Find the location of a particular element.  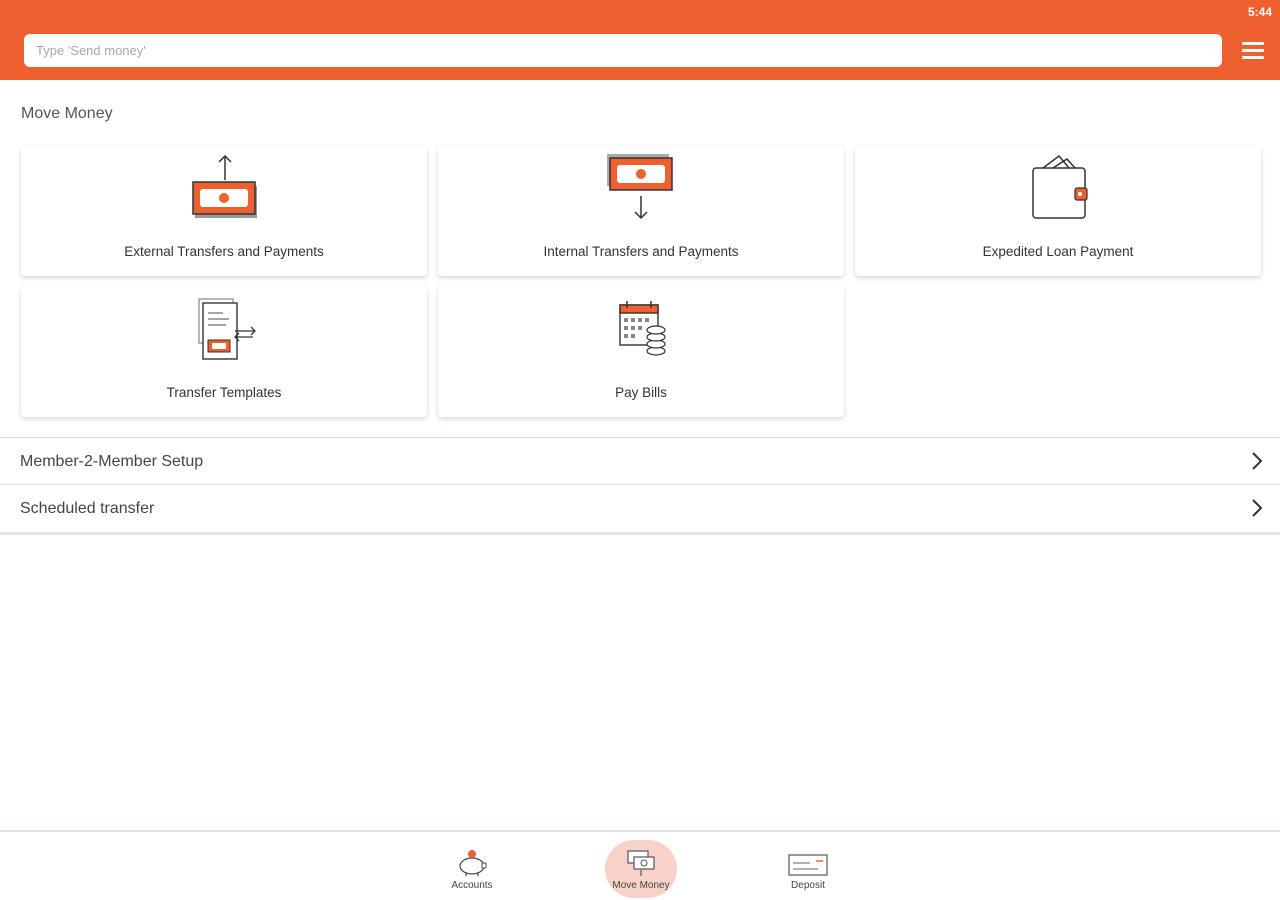

list-item-label: Member-2-Member Setup is located at coordinates (112, 461).